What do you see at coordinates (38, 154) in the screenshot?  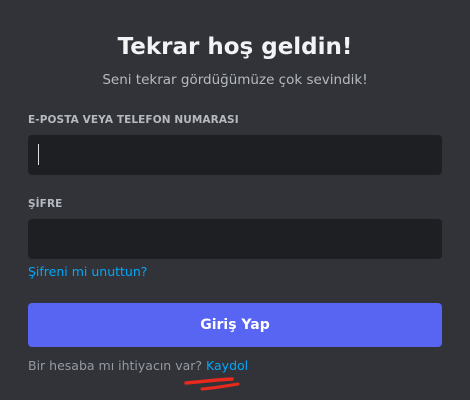 I see `text-caret` at bounding box center [38, 154].